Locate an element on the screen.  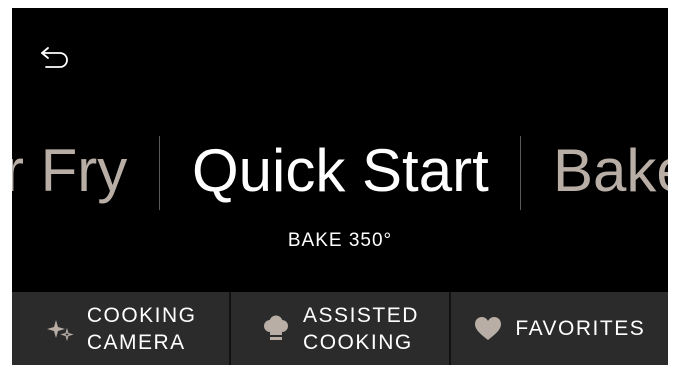
tab-cooking-camera: COOKING CAMERA is located at coordinates (122, 328).